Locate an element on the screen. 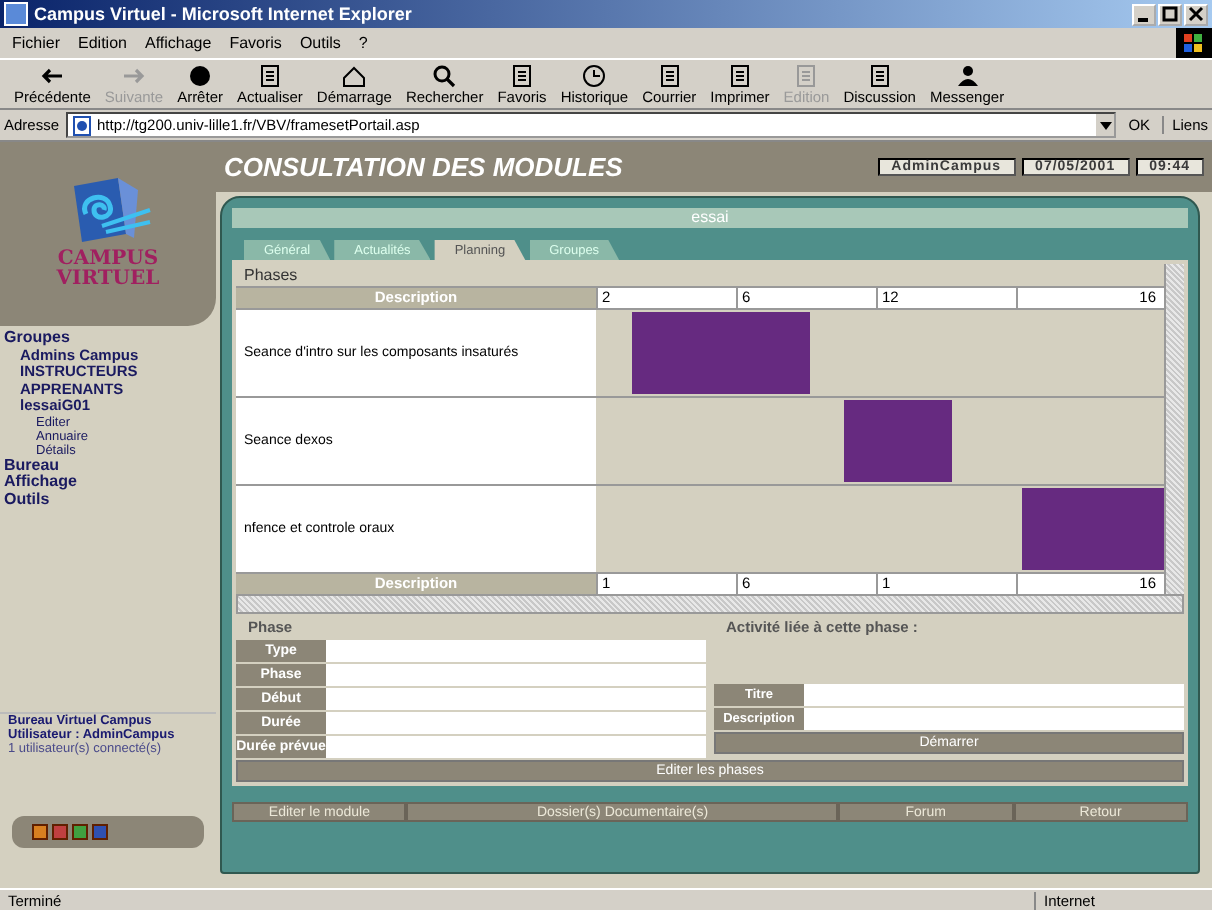 This screenshot has height=910, width=1212. browser-icon is located at coordinates (16, 14).